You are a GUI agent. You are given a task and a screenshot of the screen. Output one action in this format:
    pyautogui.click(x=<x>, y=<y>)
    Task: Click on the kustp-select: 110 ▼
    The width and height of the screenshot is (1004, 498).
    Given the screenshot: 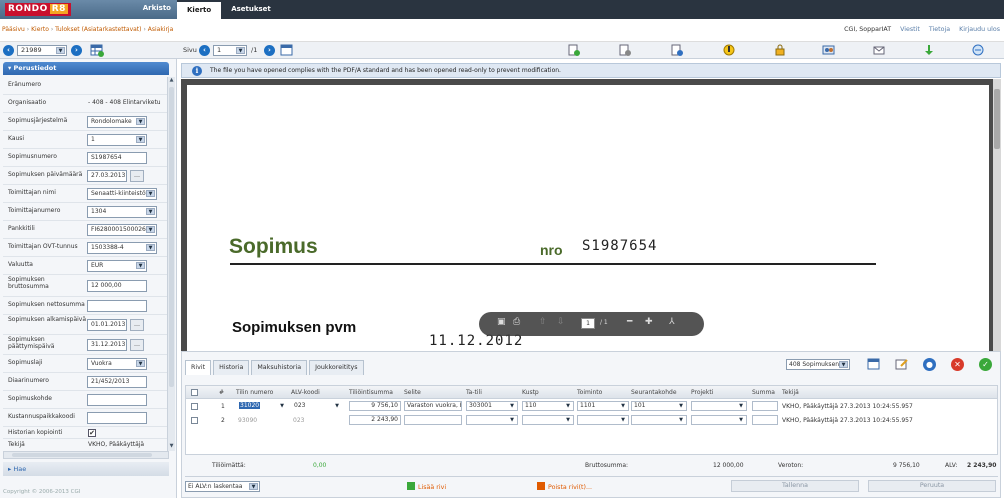 What is the action you would take?
    pyautogui.click(x=548, y=406)
    